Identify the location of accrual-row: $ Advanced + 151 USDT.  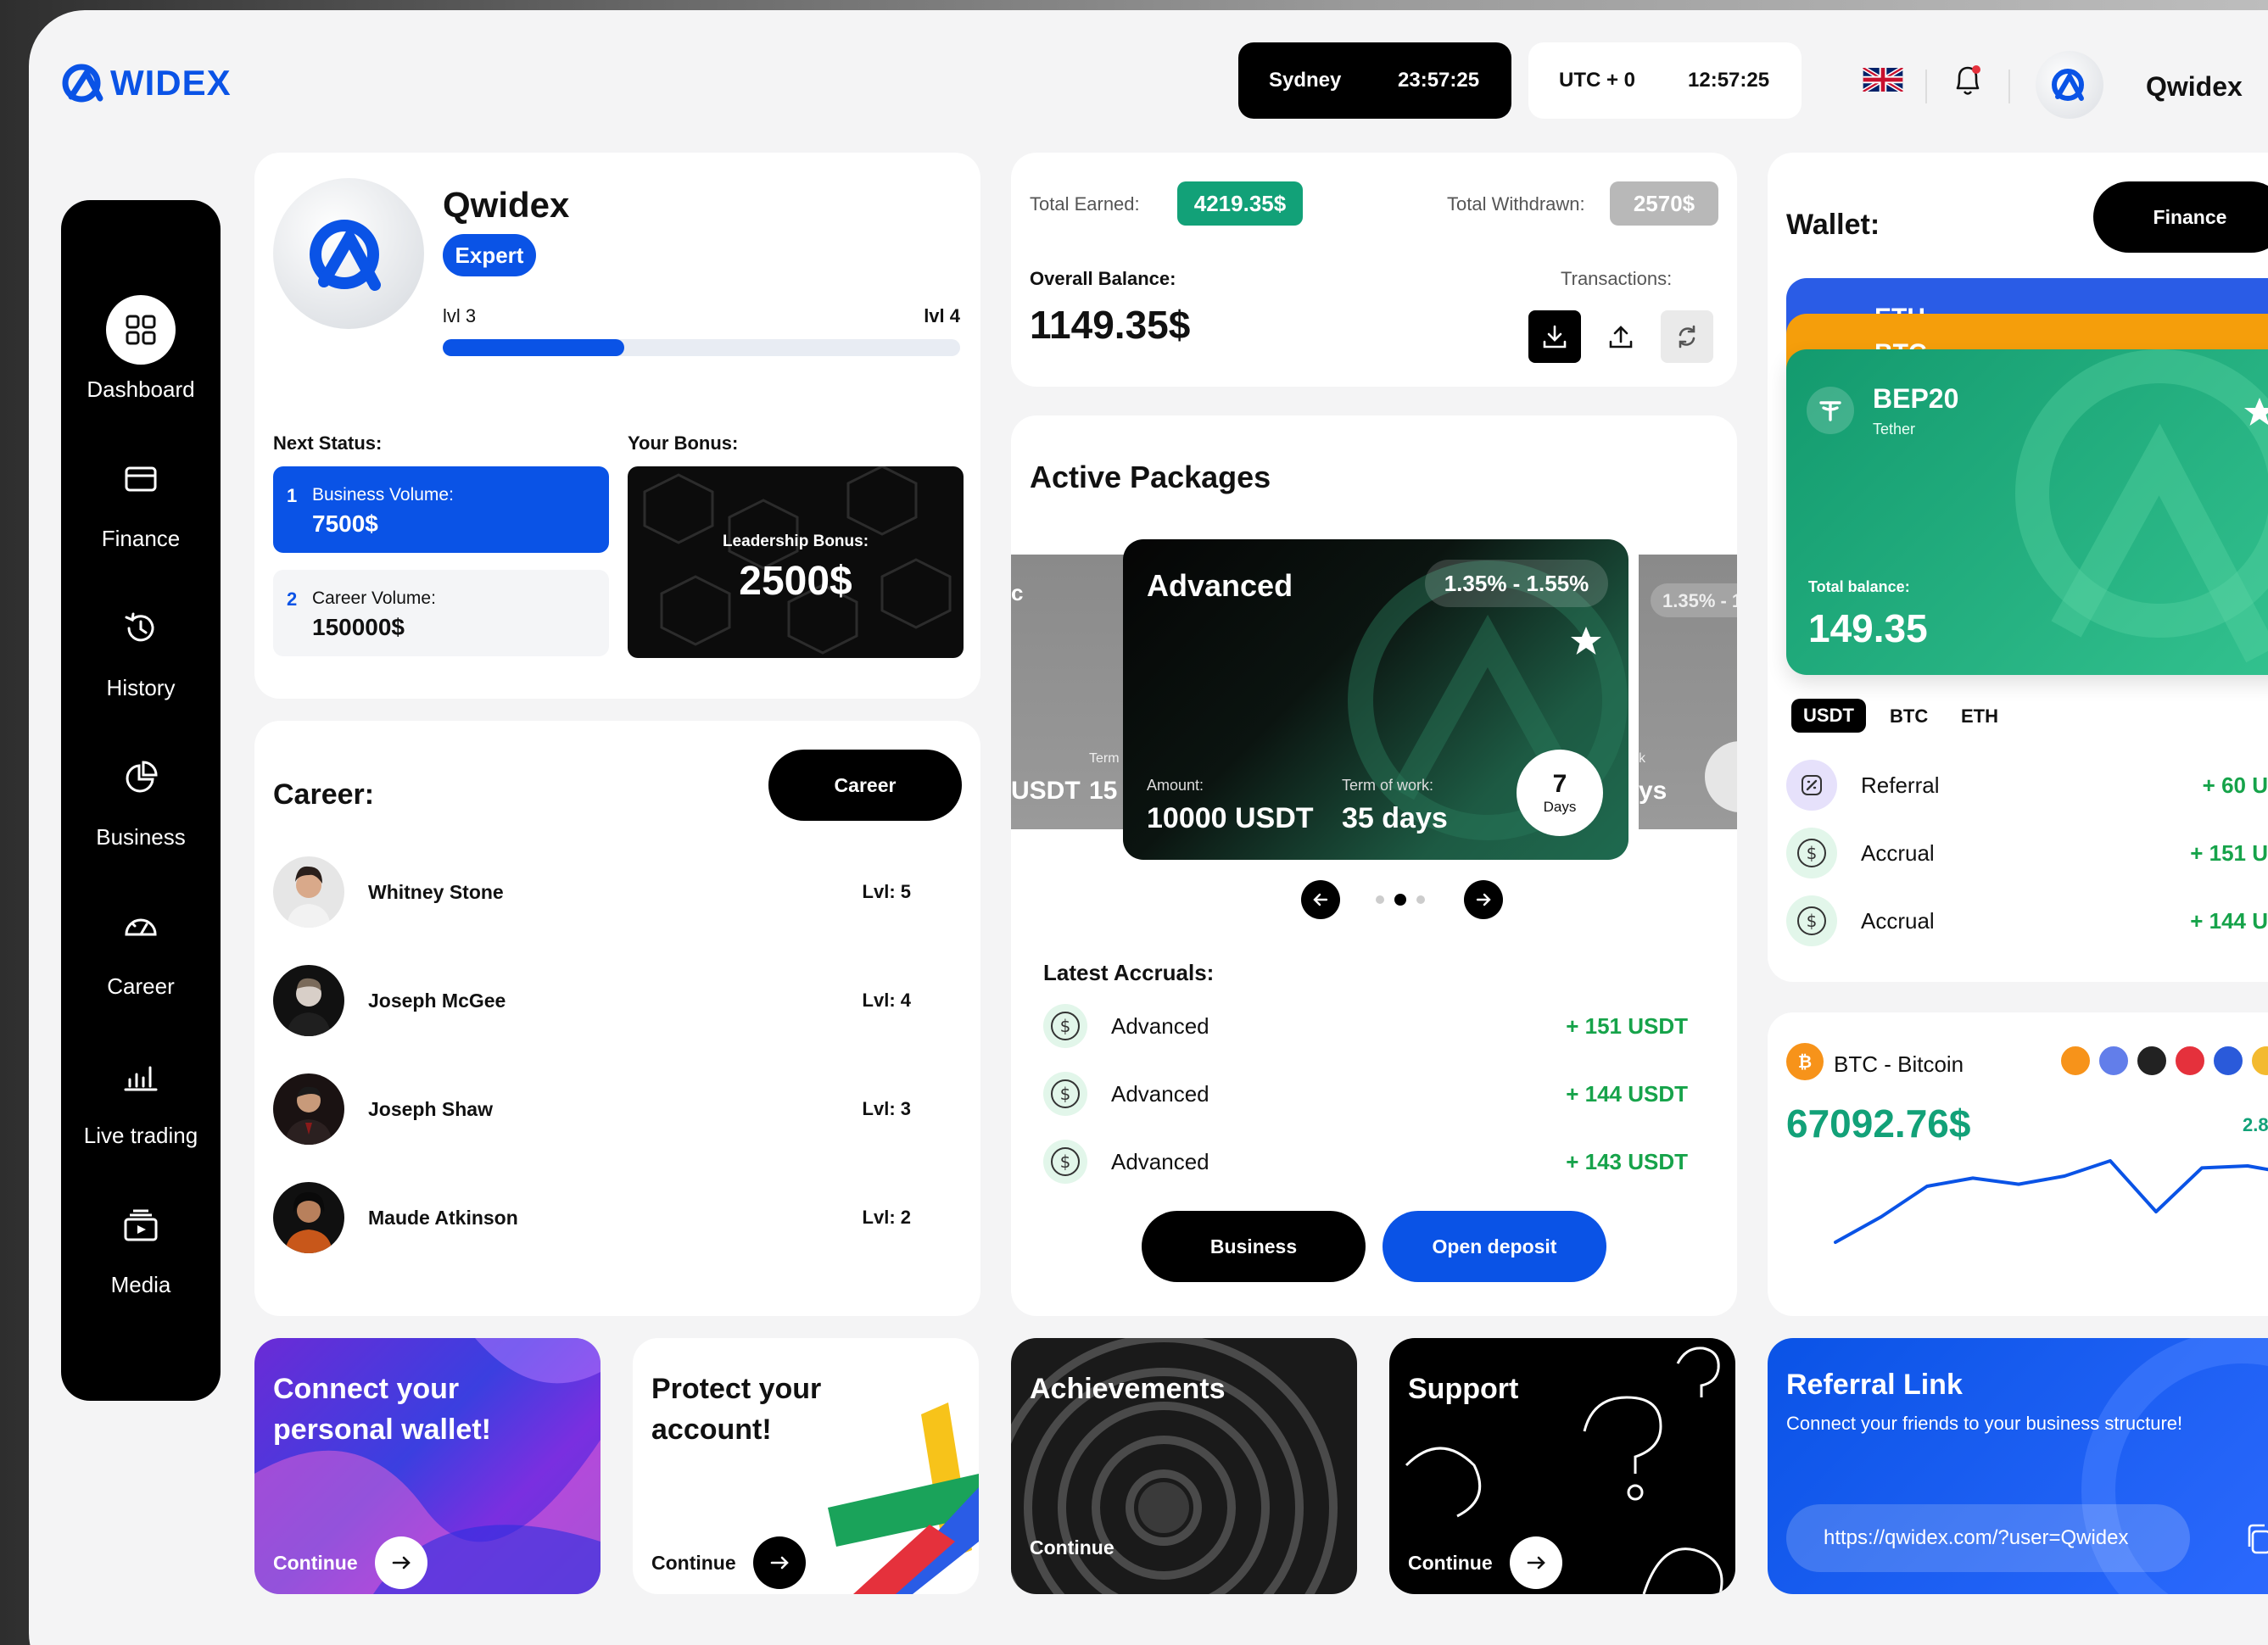
(1365, 1026).